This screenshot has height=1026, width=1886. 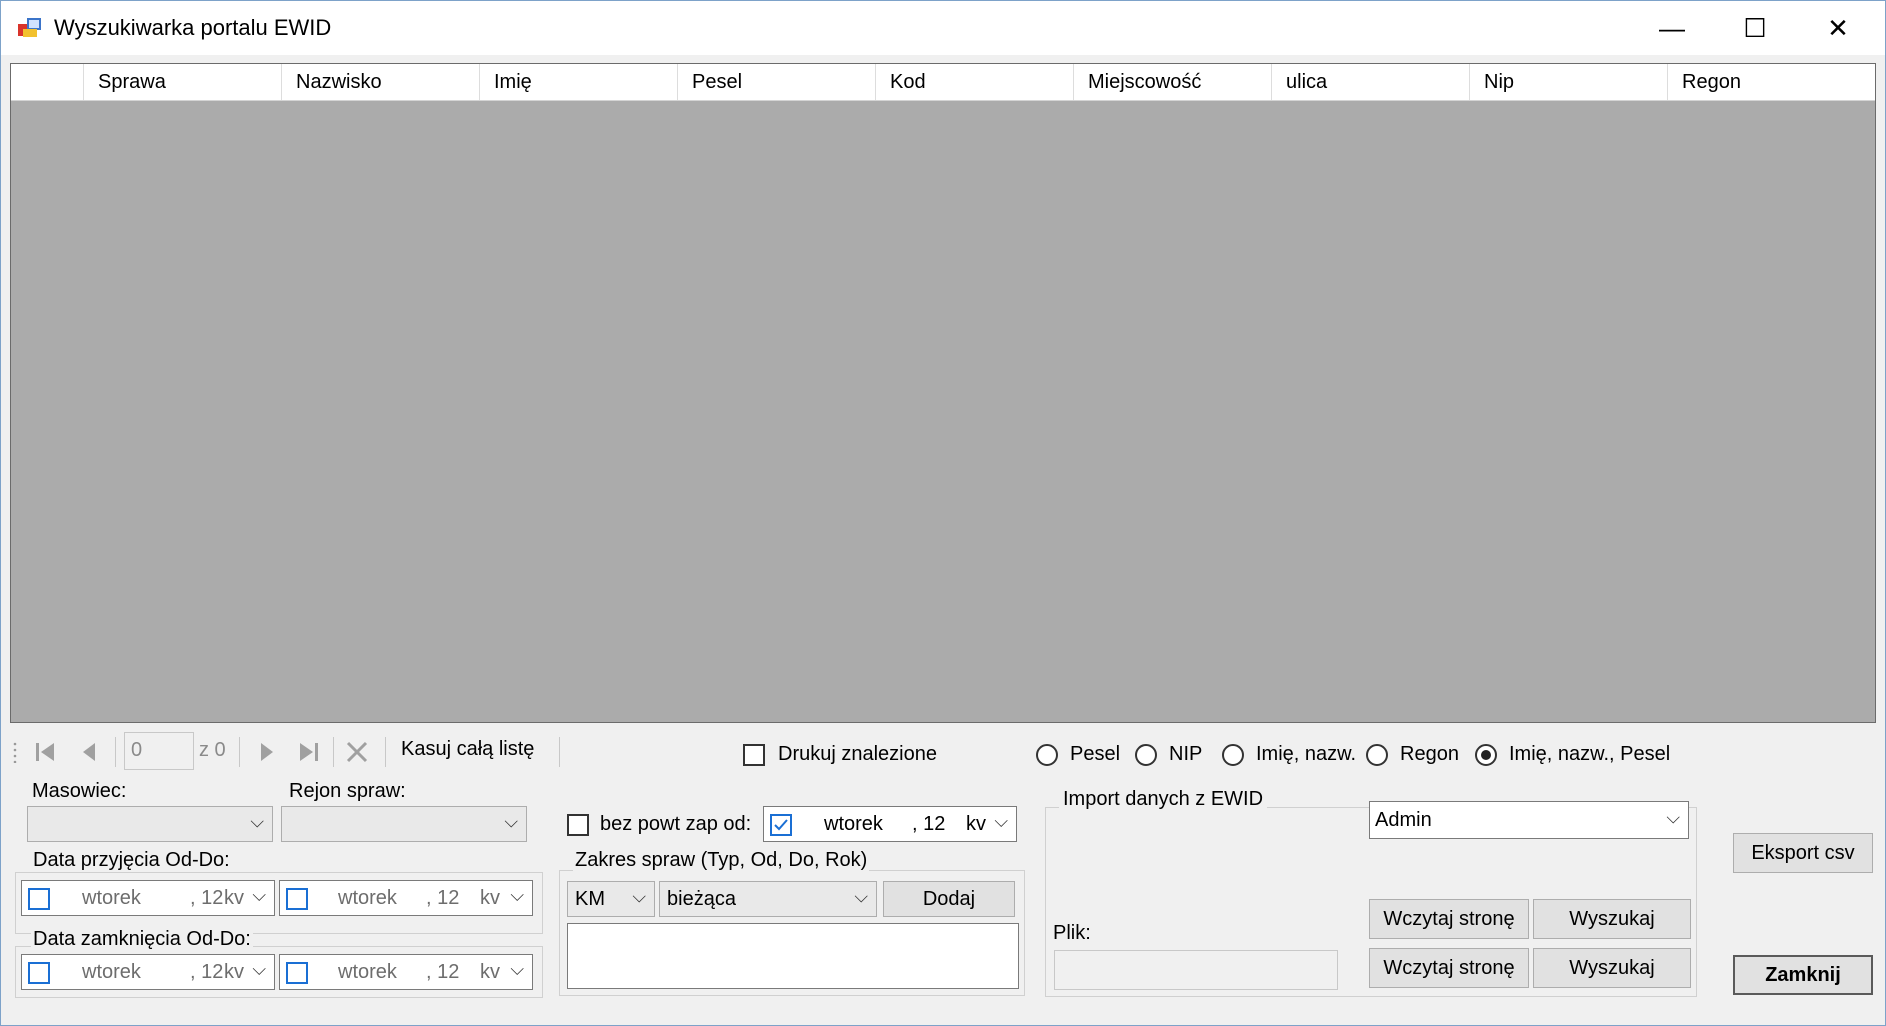 I want to click on column-header-sprawa: Sprawa, so click(x=183, y=82).